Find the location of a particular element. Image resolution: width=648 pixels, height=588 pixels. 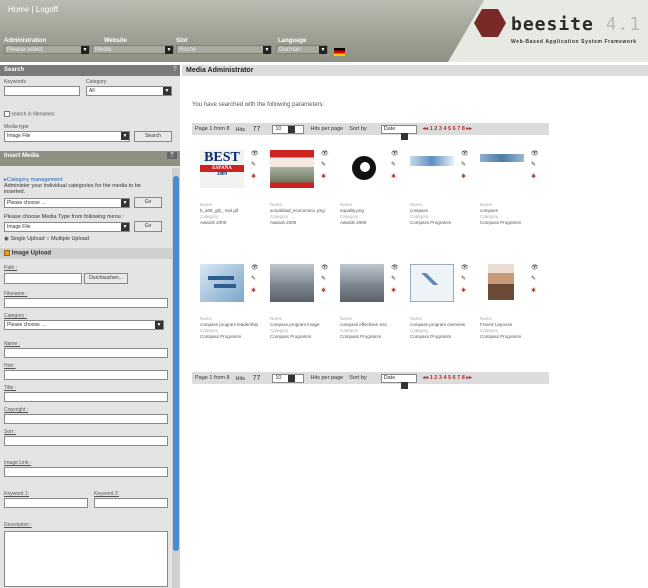

image-link-input is located at coordinates (86, 472).